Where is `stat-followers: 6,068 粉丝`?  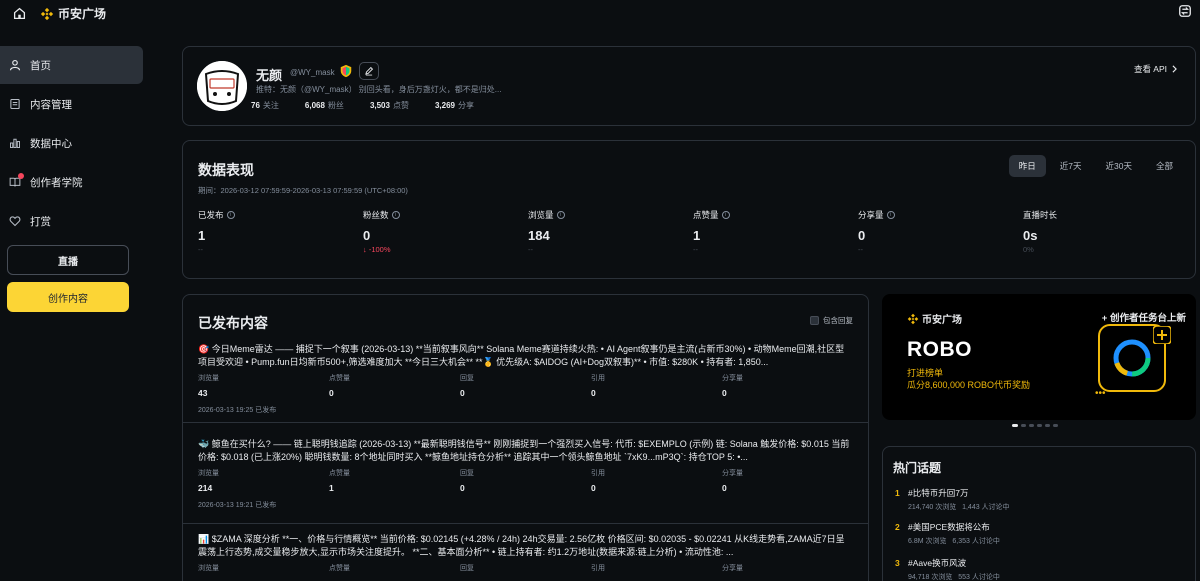
stat-followers: 6,068 粉丝 is located at coordinates (324, 105).